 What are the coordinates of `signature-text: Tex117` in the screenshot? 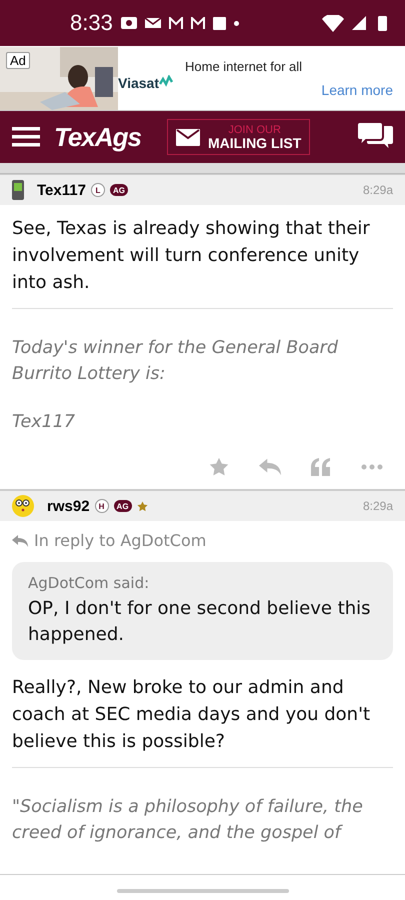 It's located at (44, 422).